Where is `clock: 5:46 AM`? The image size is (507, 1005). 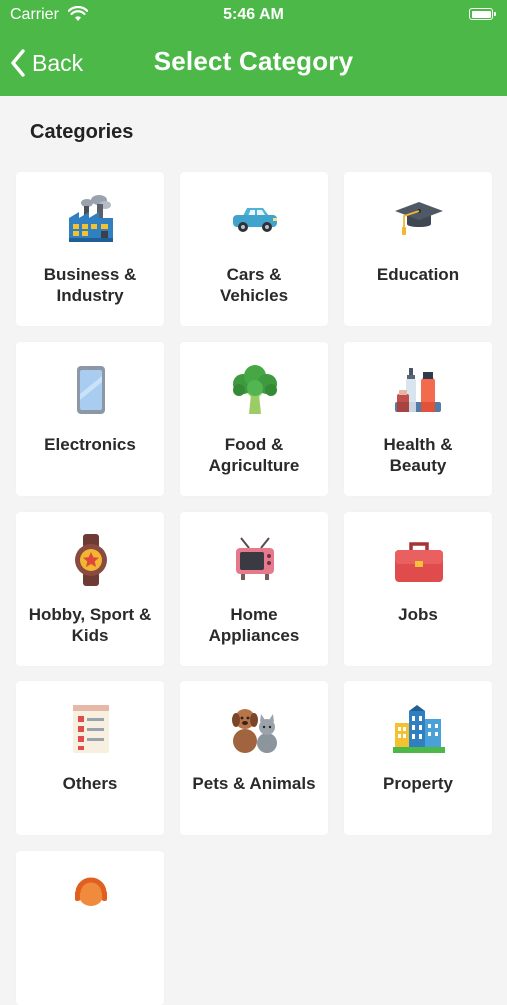
clock: 5:46 AM is located at coordinates (253, 14).